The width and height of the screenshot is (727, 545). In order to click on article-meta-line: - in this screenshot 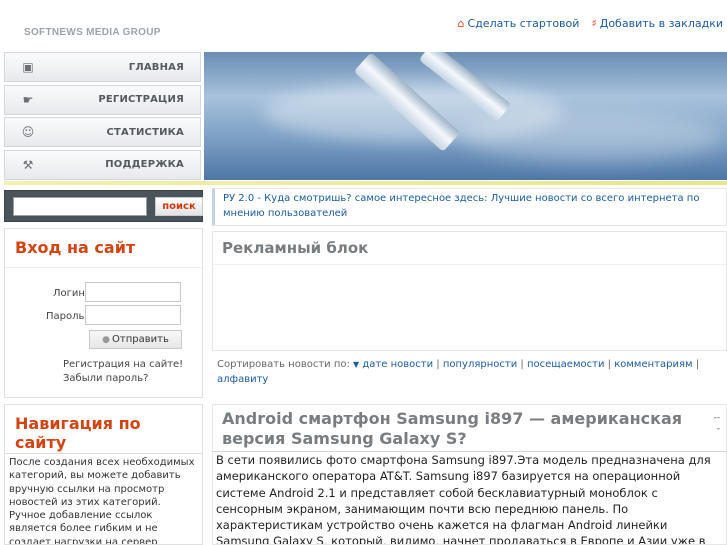, I will do `click(718, 429)`.